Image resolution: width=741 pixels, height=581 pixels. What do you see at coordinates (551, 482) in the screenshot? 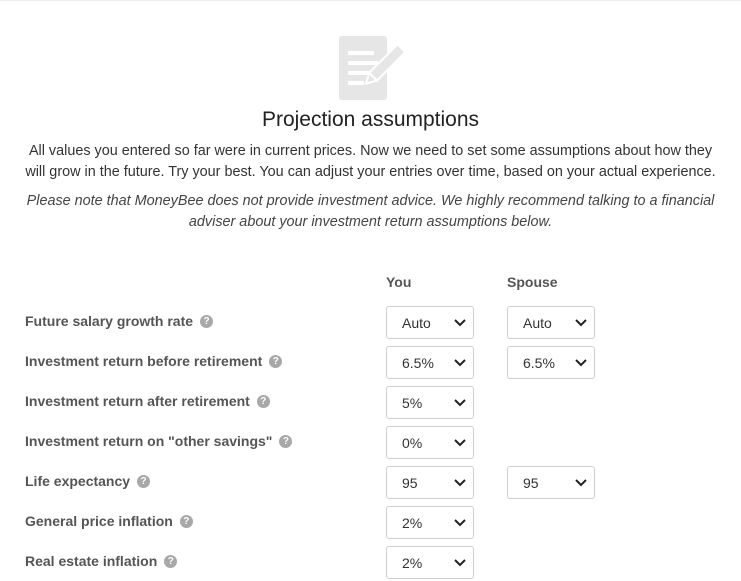
I see `life-expectancy-spouse-select: 95` at bounding box center [551, 482].